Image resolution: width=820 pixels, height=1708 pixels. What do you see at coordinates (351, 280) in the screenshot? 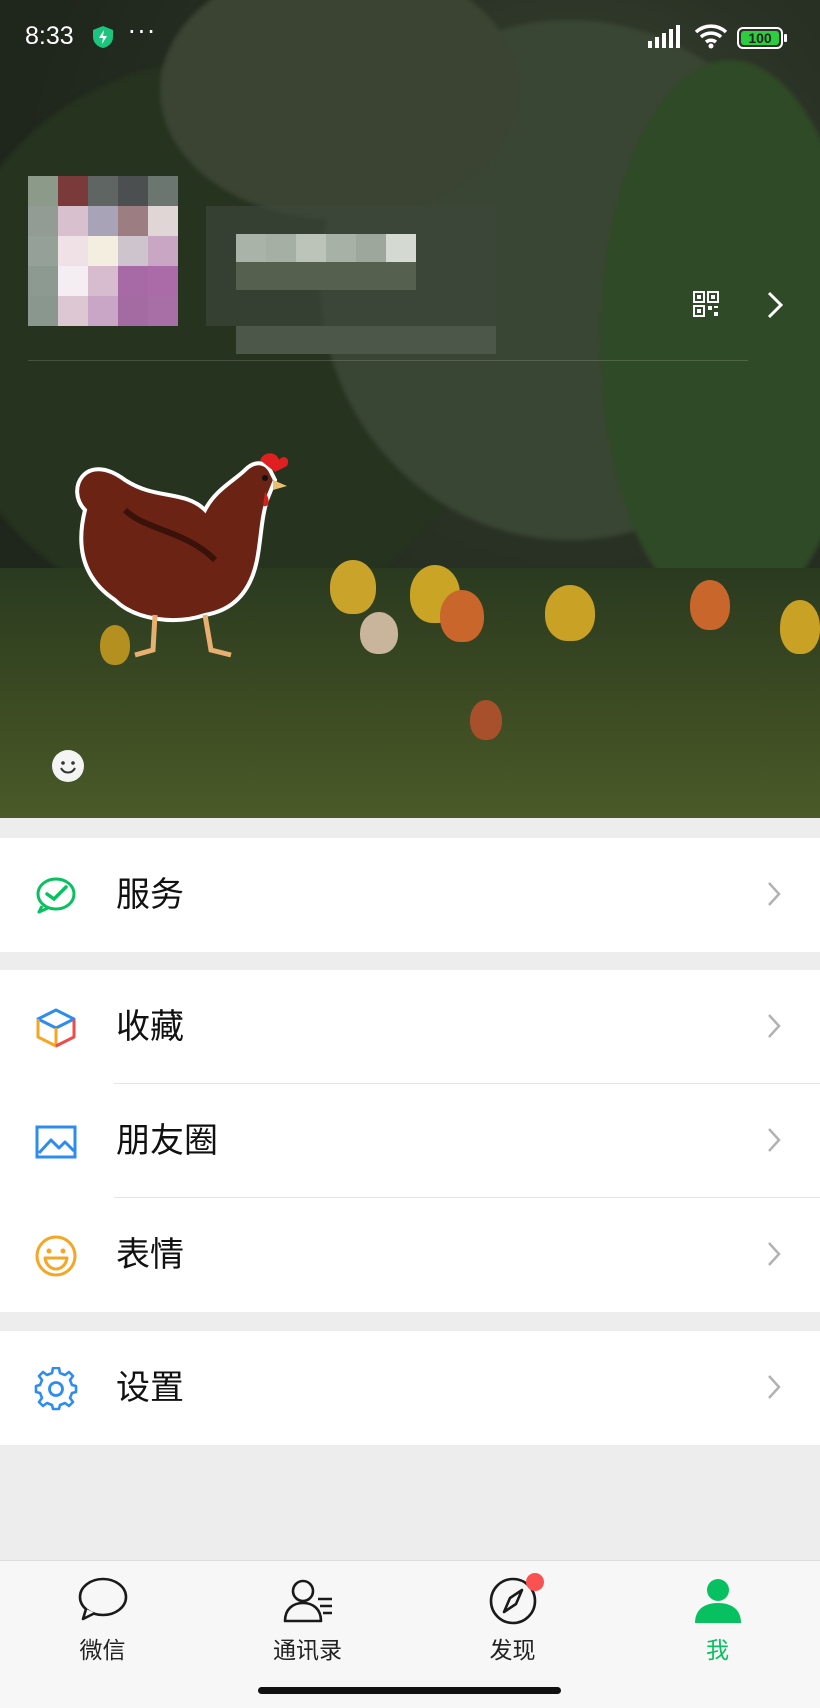
I see `pixelated-profile-name` at bounding box center [351, 280].